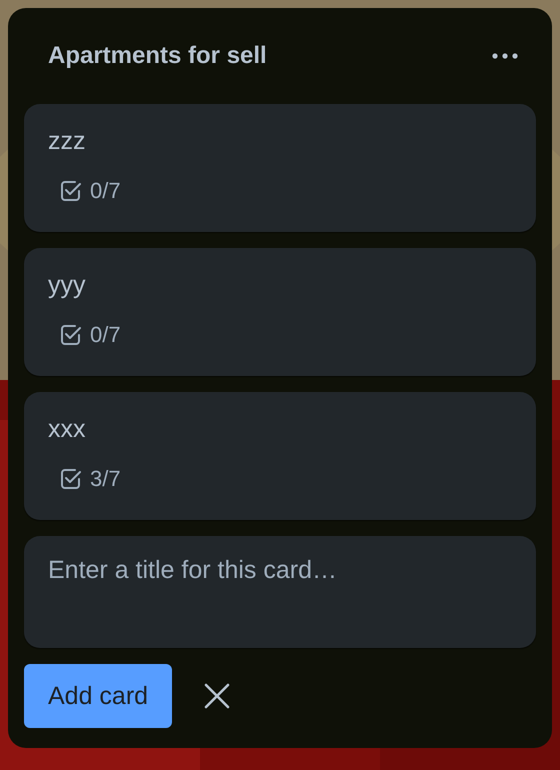 The height and width of the screenshot is (770, 560). I want to click on list-title: Apartments for sell, so click(157, 56).